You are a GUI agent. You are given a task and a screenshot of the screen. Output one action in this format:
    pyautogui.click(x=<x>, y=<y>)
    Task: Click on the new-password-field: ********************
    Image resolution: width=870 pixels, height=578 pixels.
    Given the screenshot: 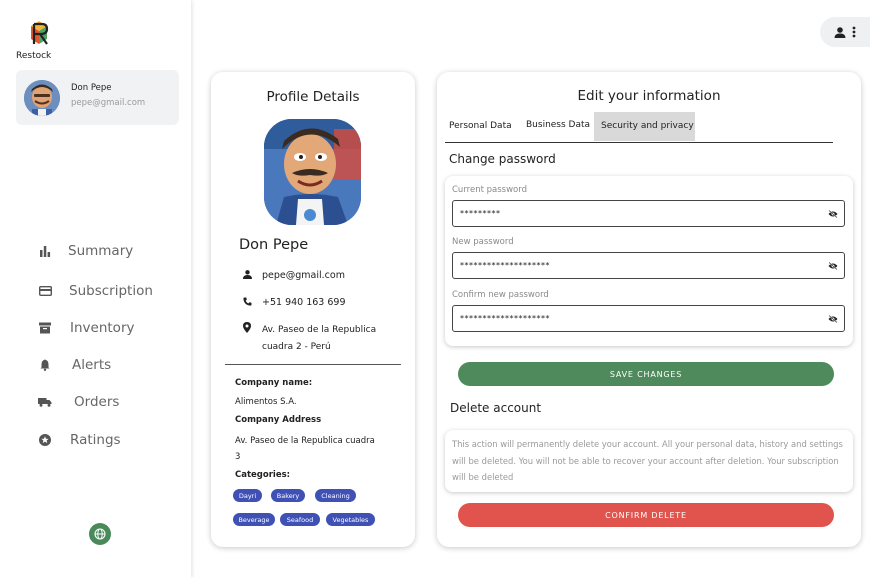 What is the action you would take?
    pyautogui.click(x=648, y=265)
    